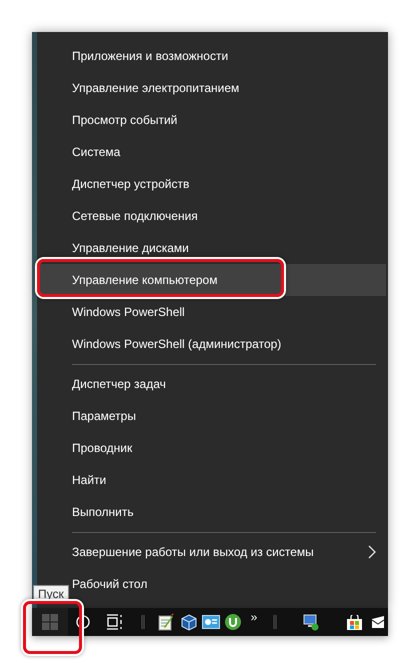 This screenshot has height=669, width=420. I want to click on menu-item: Просмотр событий, so click(211, 120).